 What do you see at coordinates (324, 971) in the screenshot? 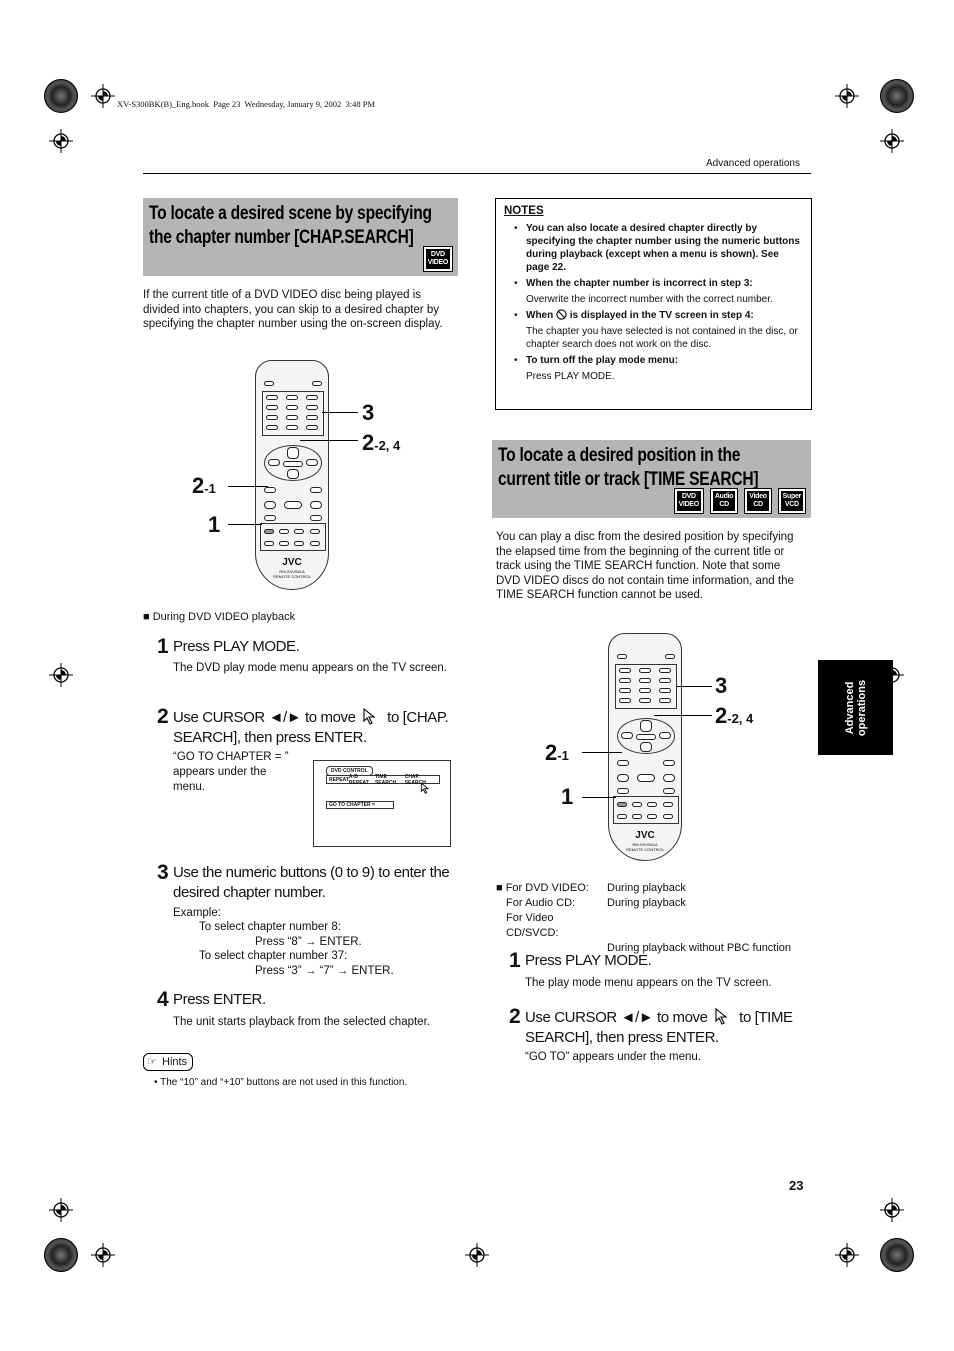
I see `example-line: Press “3” → “7” → ENTER.` at bounding box center [324, 971].